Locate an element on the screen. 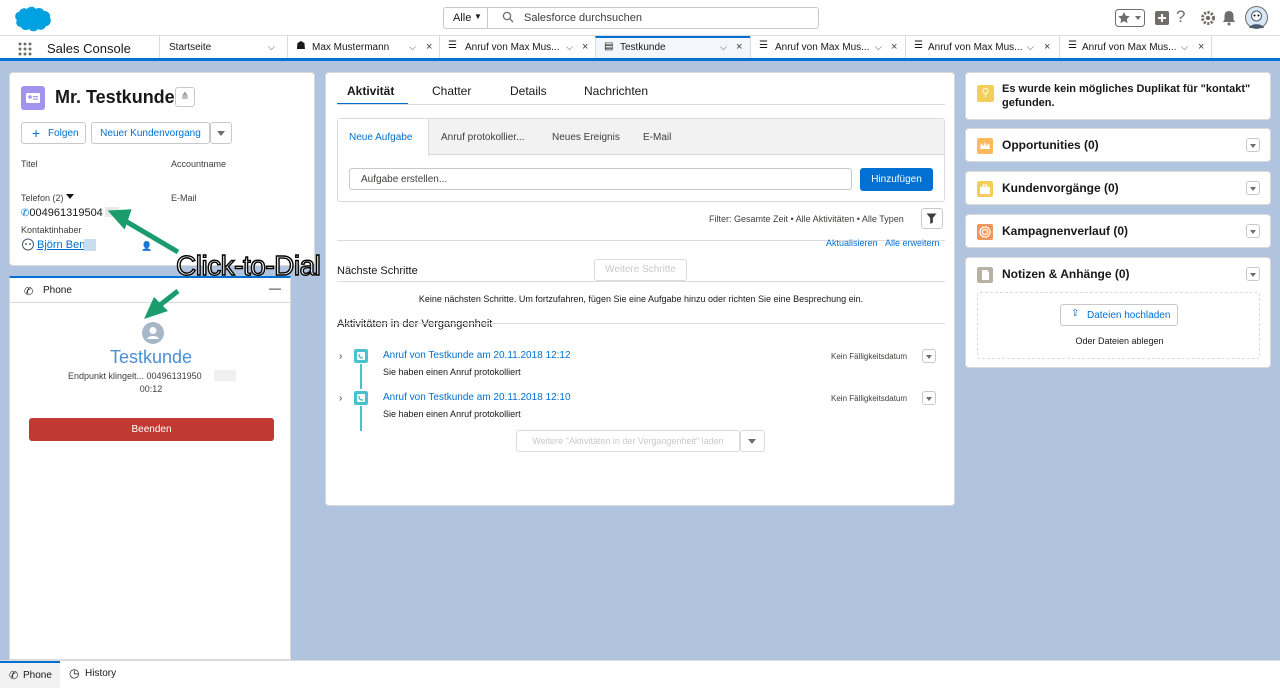 The height and width of the screenshot is (688, 1280). refresh-link: Aktualisieren is located at coordinates (852, 243).